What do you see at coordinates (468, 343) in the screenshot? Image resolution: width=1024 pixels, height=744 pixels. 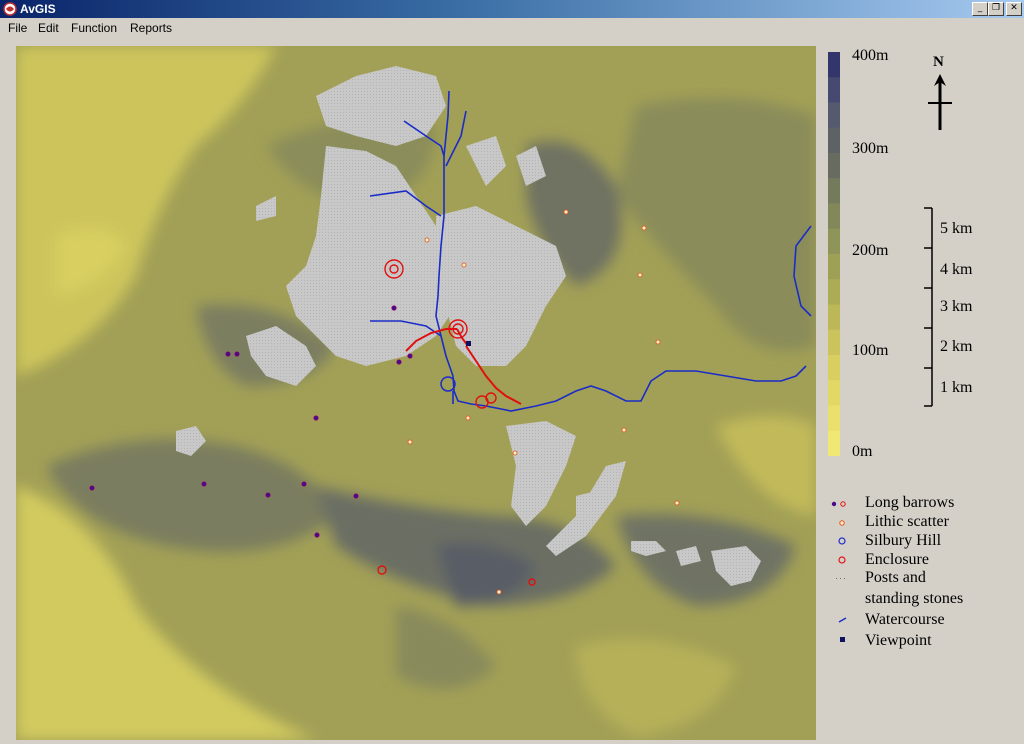 I see `viewpoint-marker` at bounding box center [468, 343].